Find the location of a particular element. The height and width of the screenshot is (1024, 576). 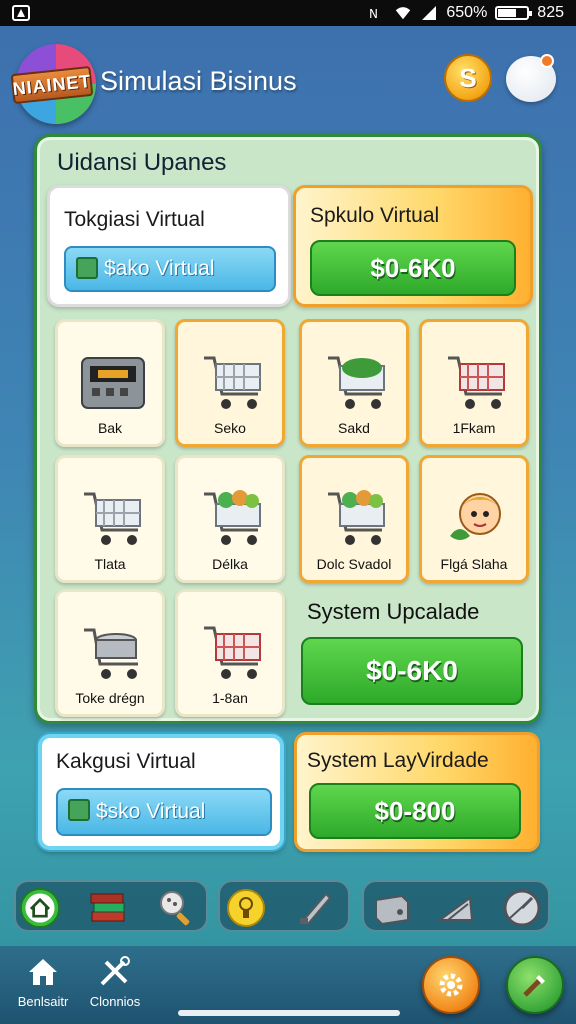

nav-item-home: Benlsaitr is located at coordinates (43, 982).